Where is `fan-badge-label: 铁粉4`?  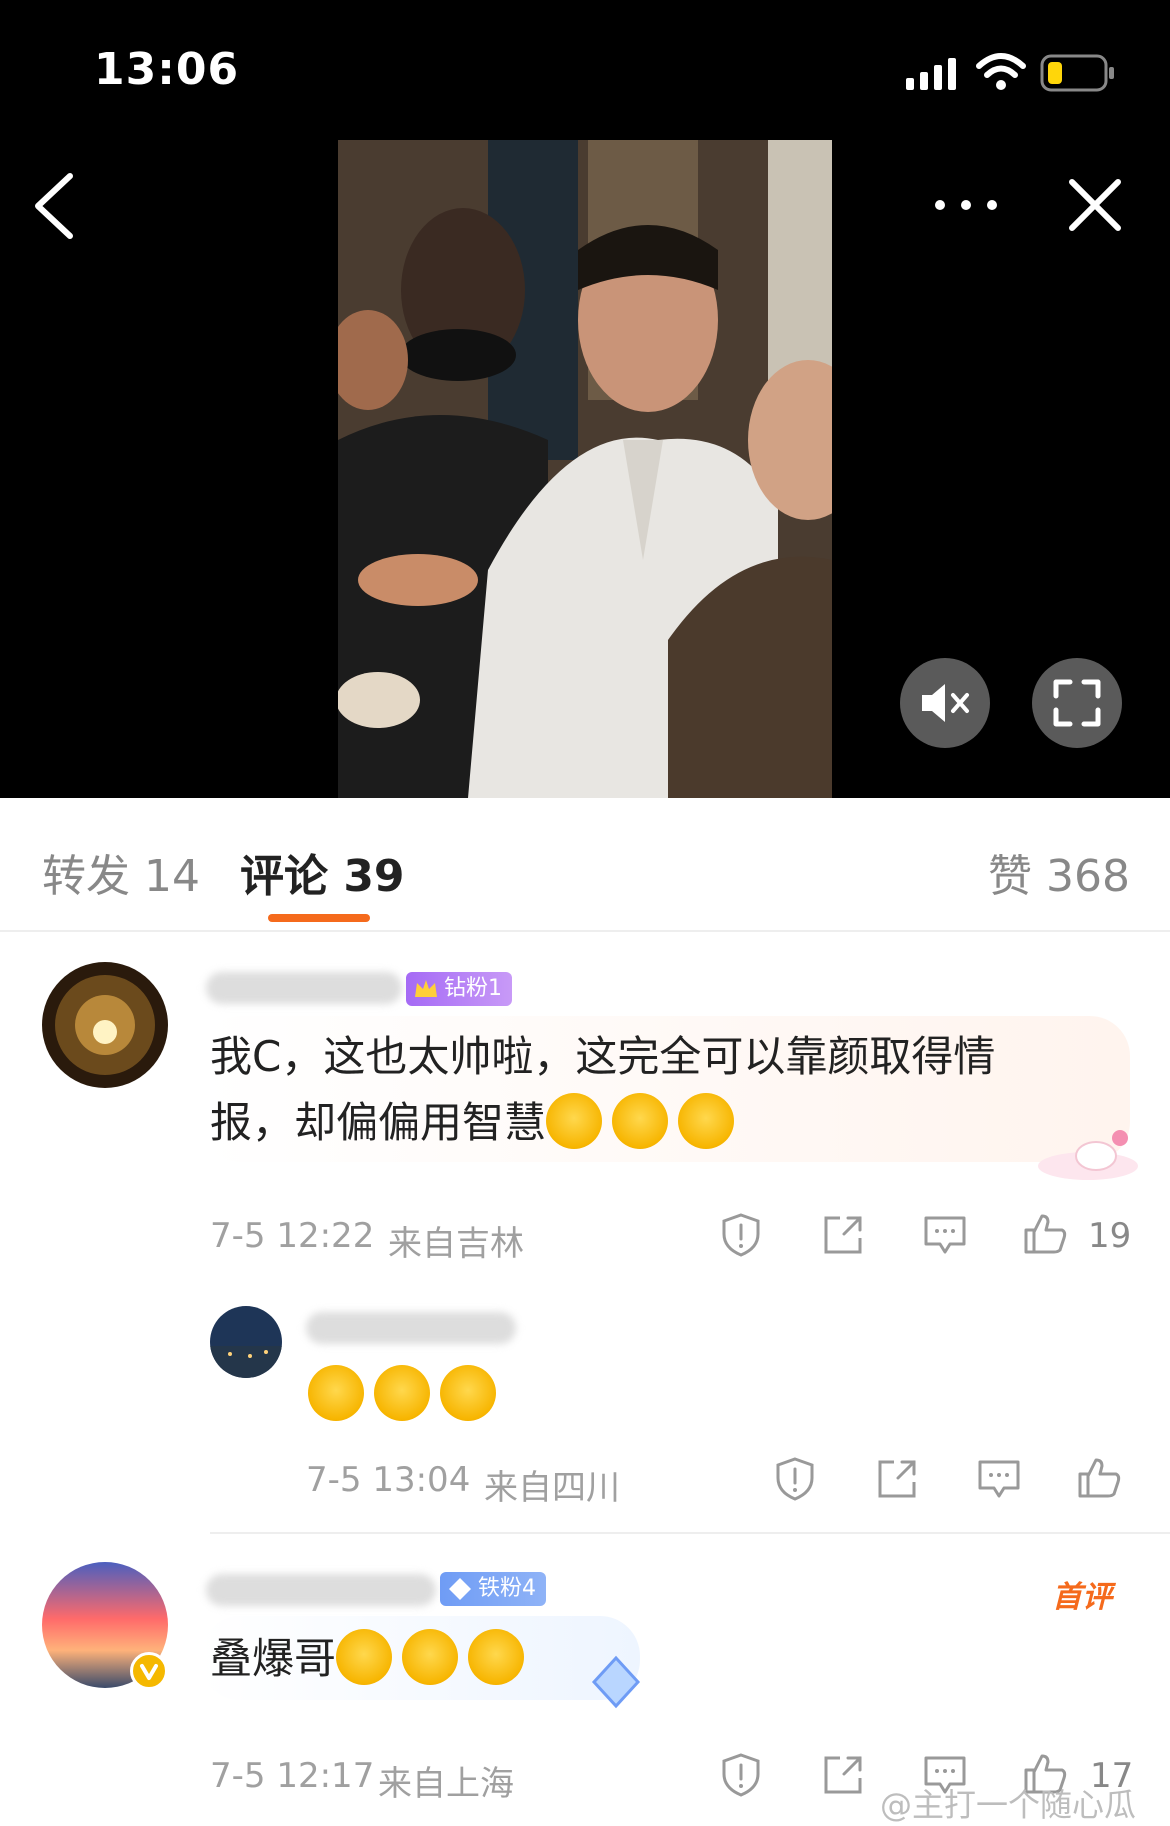 fan-badge-label: 铁粉4 is located at coordinates (507, 1588).